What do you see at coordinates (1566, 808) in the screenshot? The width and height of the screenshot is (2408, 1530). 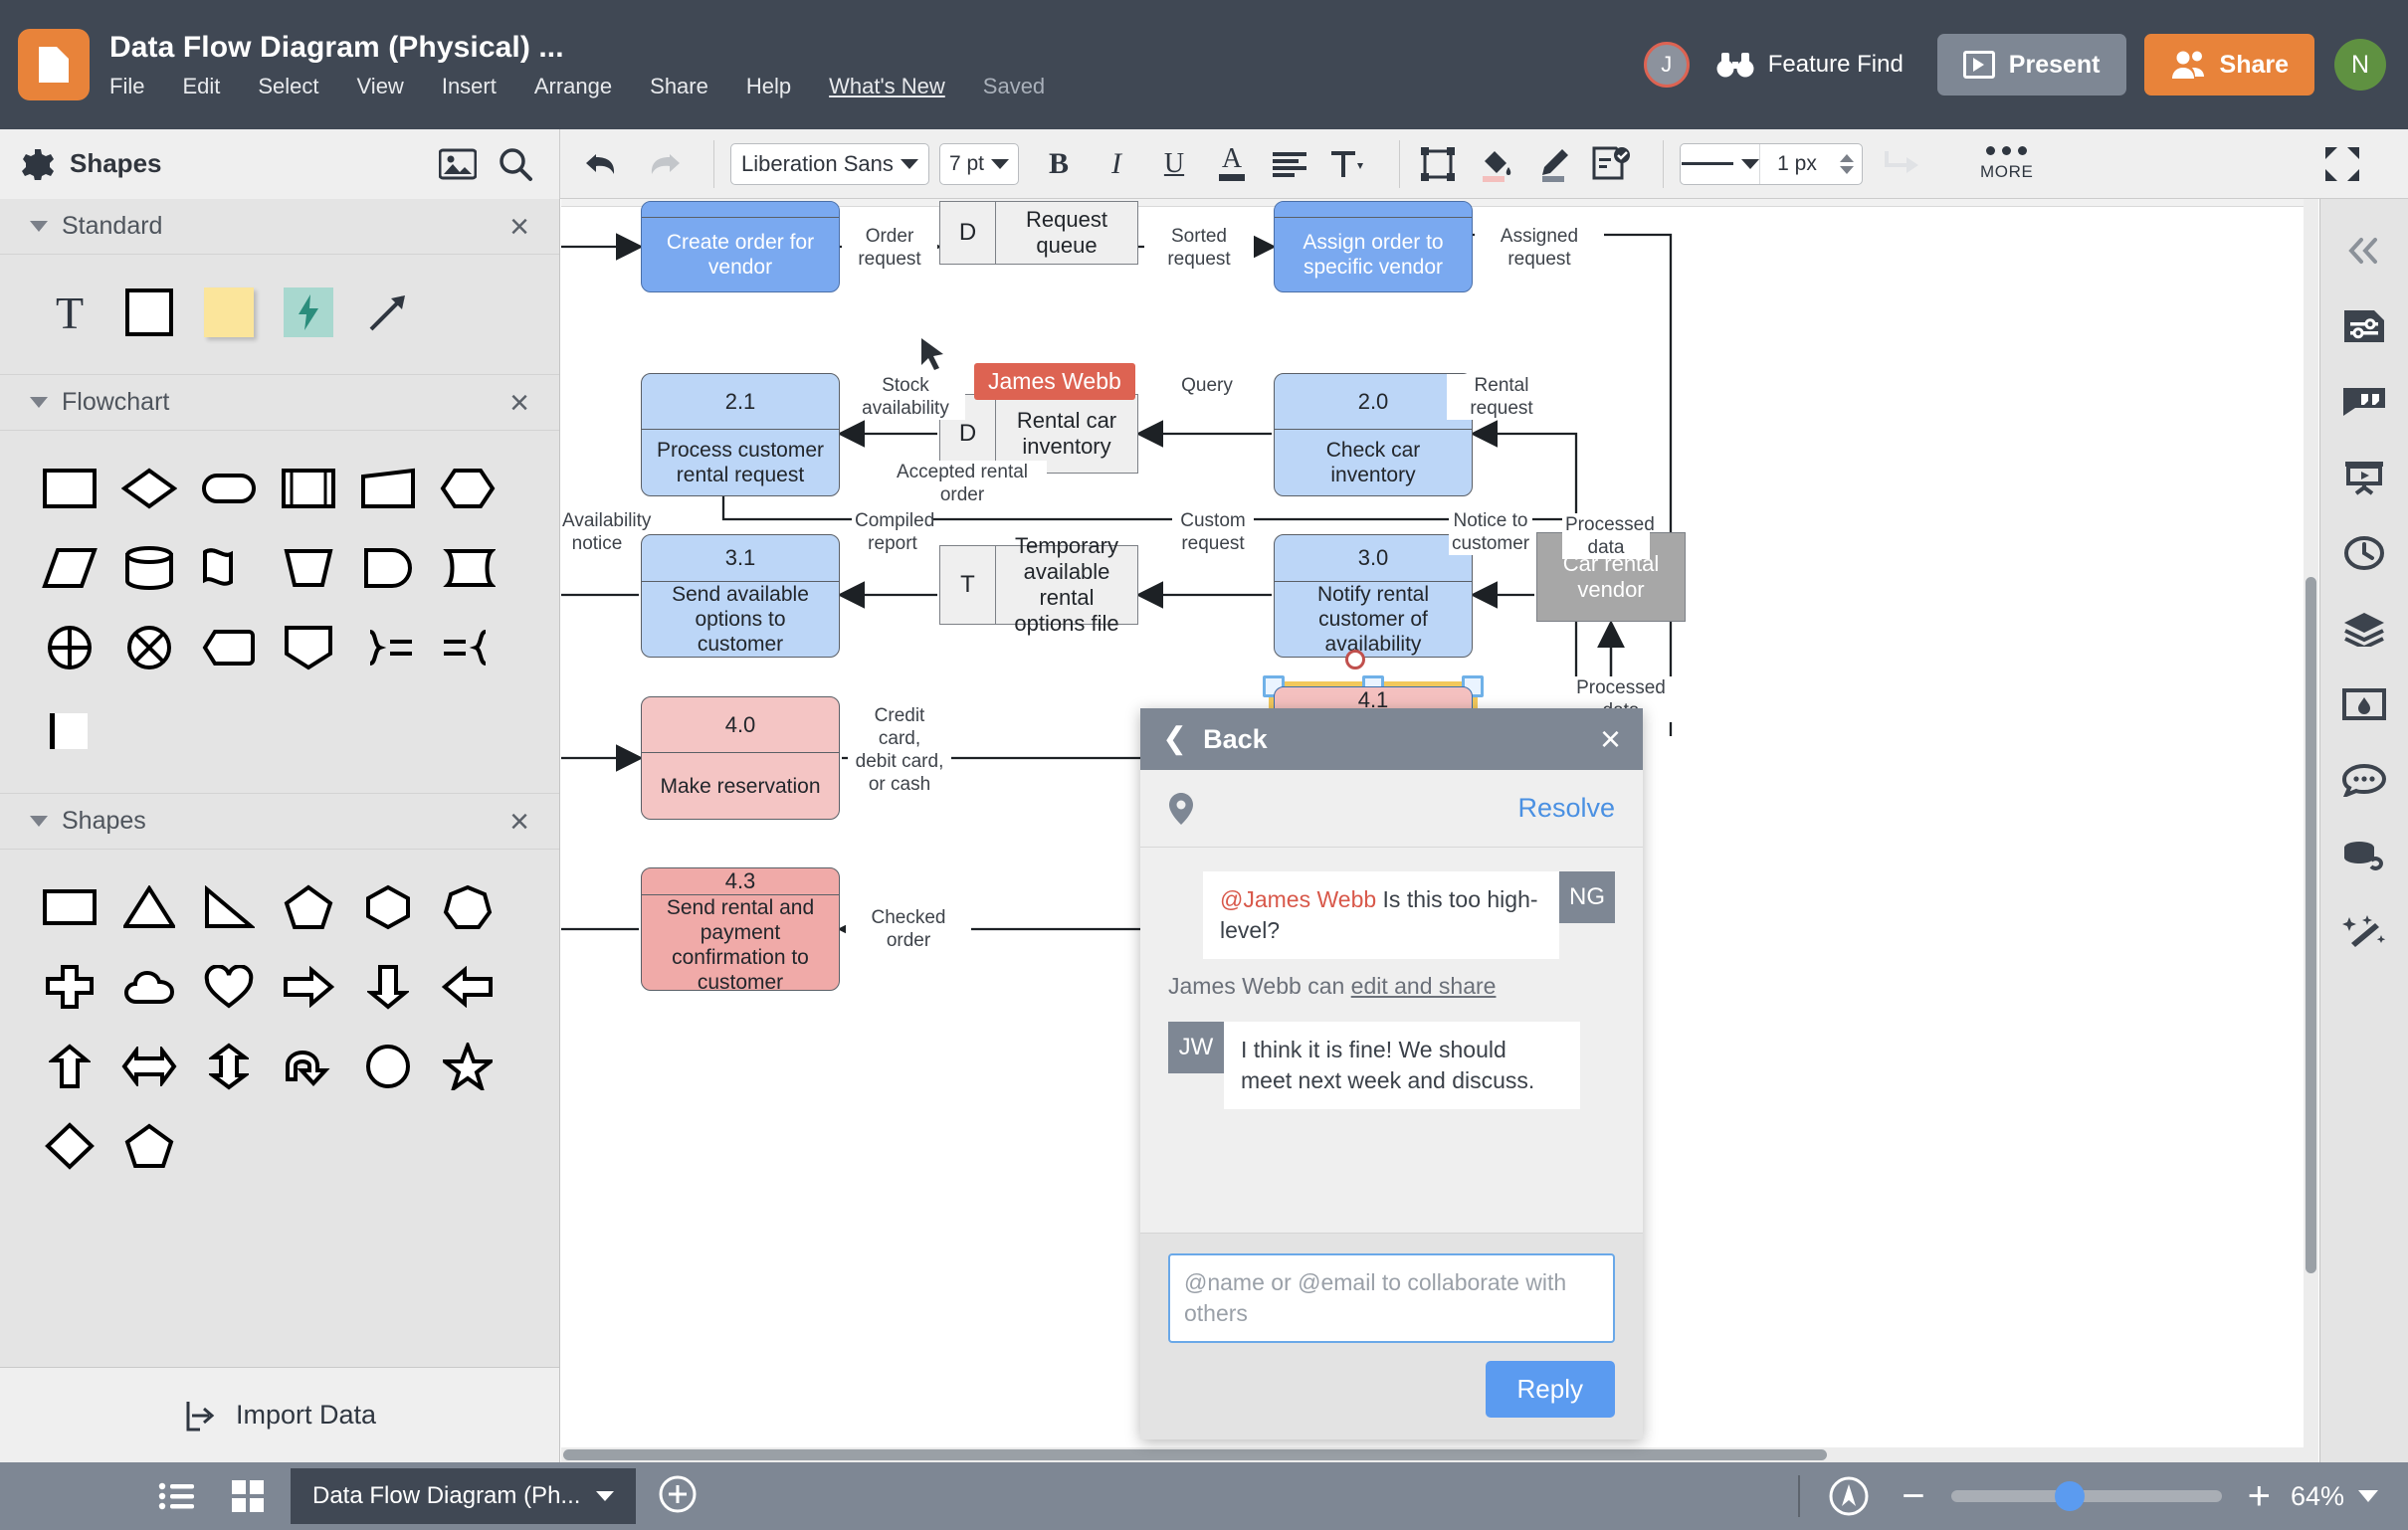 I see `resolve-button: Resolve` at bounding box center [1566, 808].